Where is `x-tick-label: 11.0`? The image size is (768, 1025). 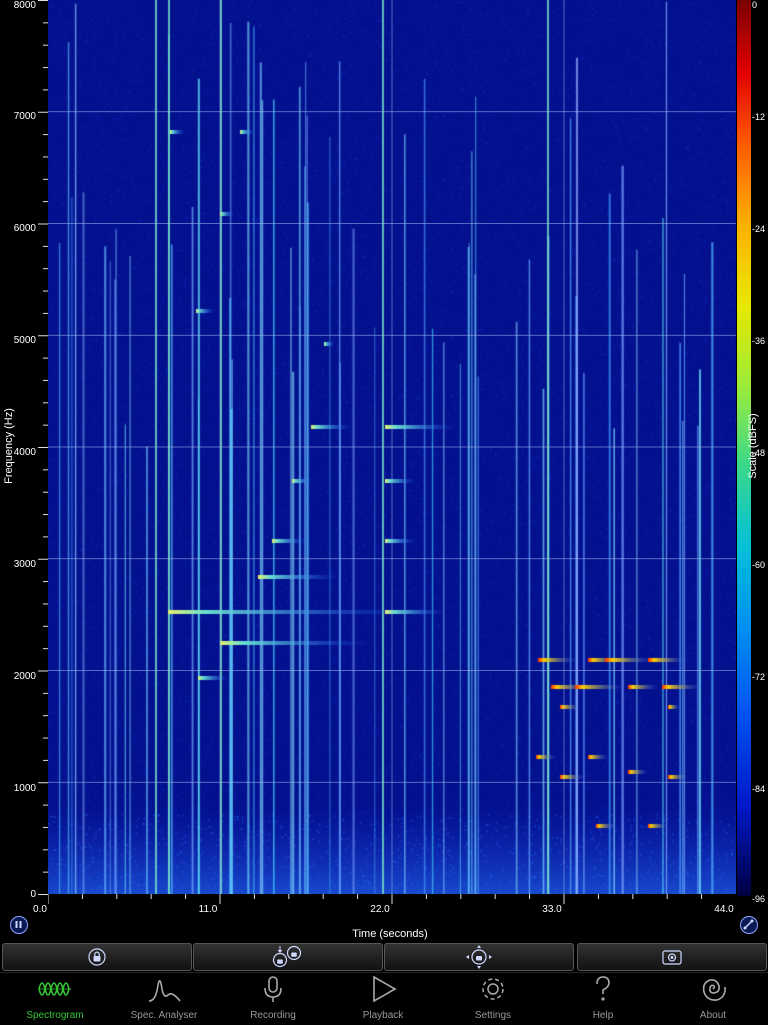
x-tick-label: 11.0 is located at coordinates (208, 909).